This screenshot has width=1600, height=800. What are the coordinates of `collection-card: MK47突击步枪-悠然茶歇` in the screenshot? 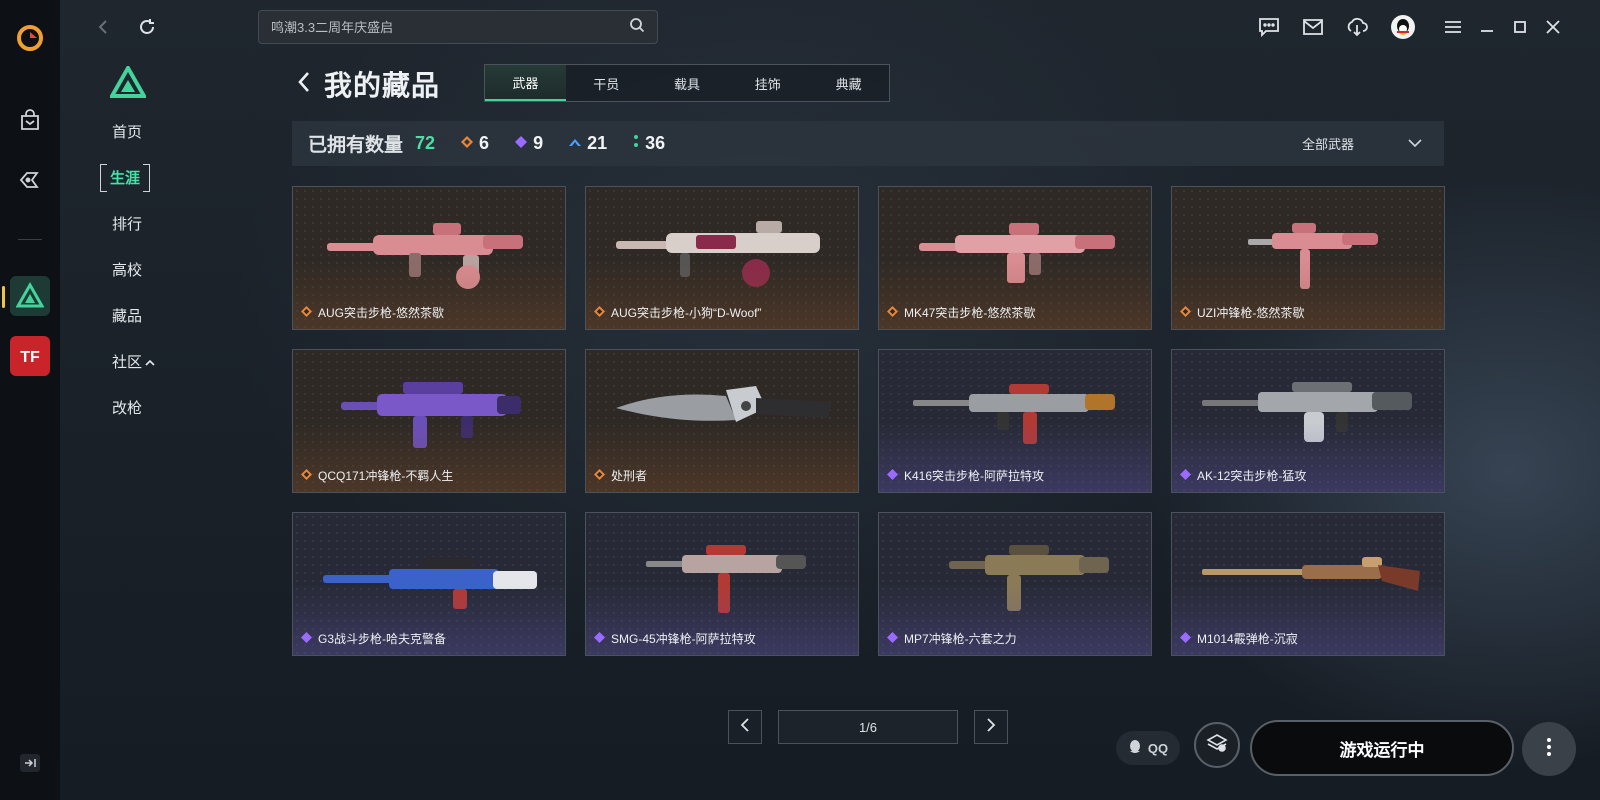 It's located at (1015, 258).